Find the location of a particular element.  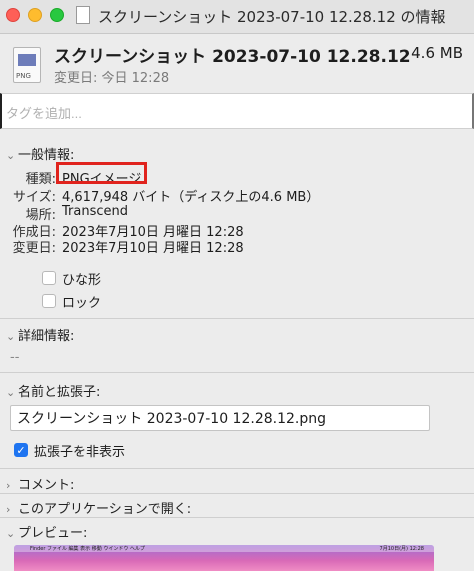

details-section-header: ⌄ 詳細情報: is located at coordinates (40, 334).